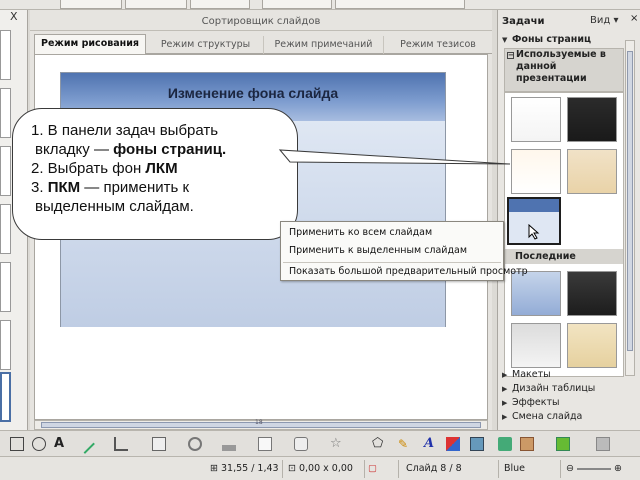  What do you see at coordinates (431, 444) in the screenshot?
I see `fontwork-icon: A` at bounding box center [431, 444].